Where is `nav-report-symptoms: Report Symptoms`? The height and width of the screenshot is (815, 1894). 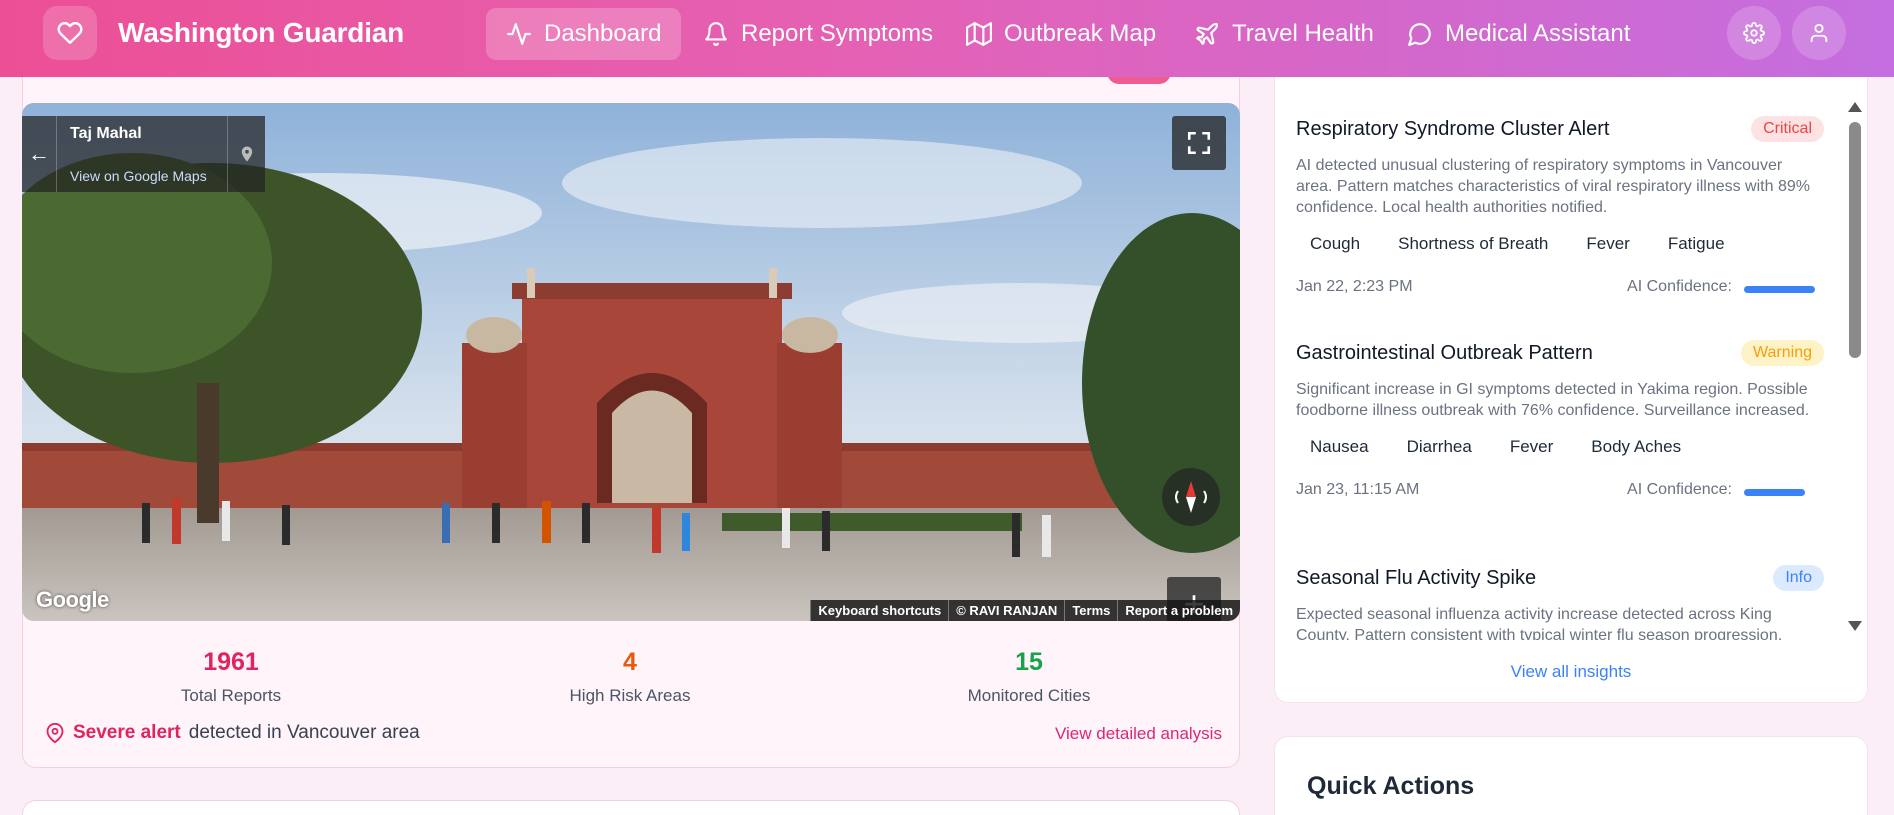 nav-report-symptoms: Report Symptoms is located at coordinates (818, 34).